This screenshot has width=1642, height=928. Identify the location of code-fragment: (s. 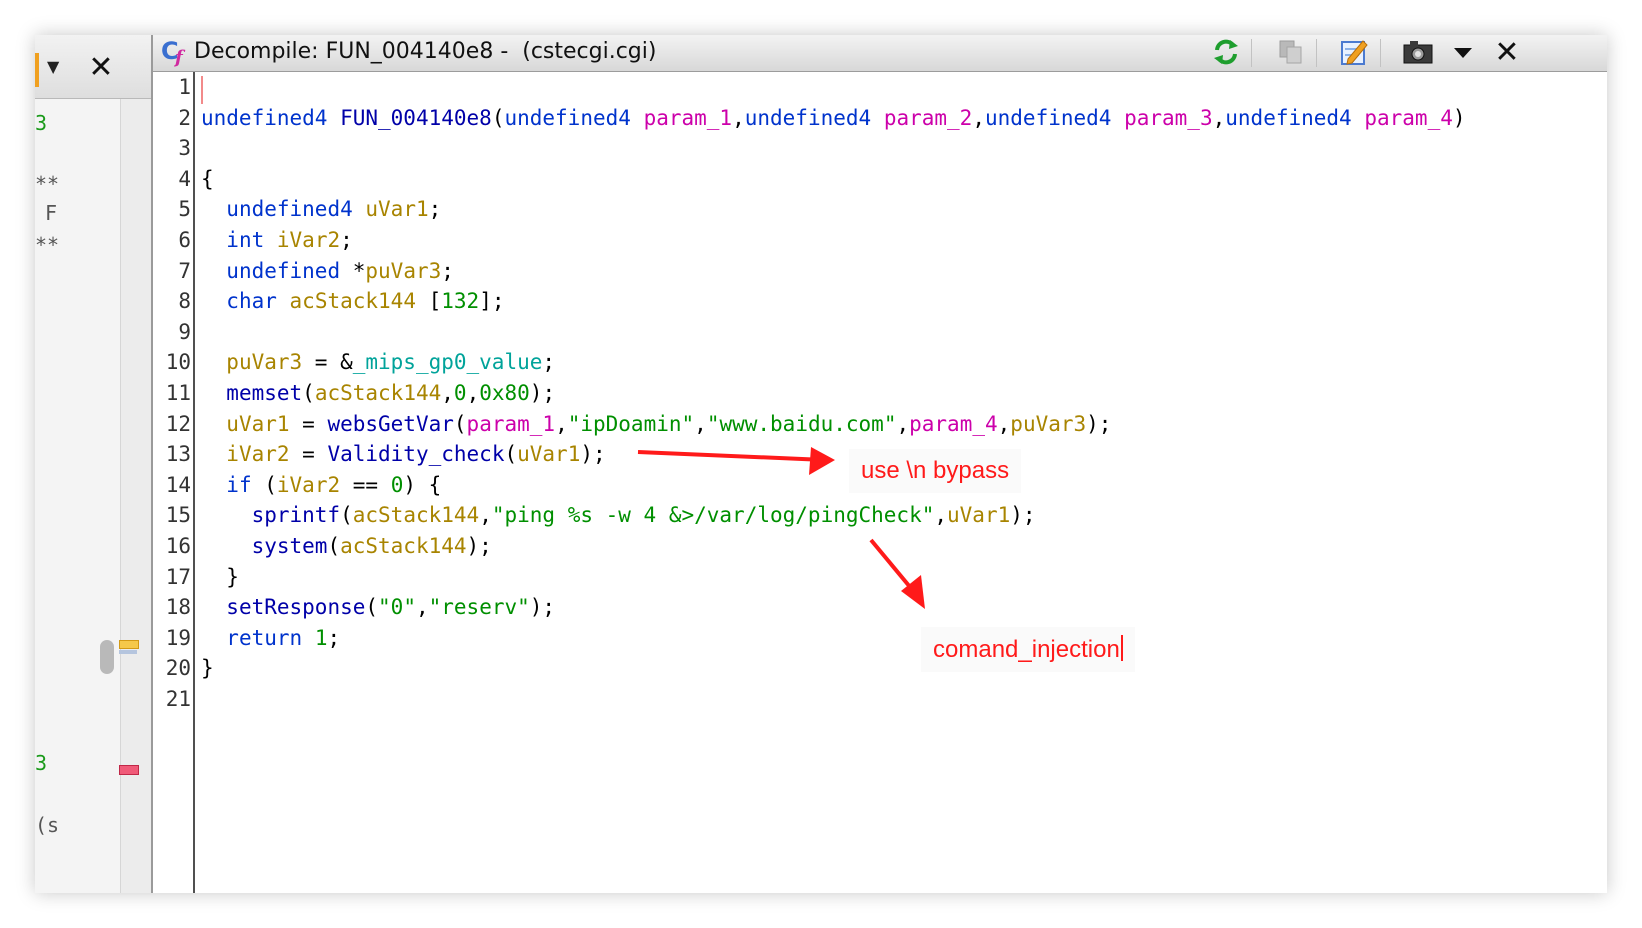
(47, 825).